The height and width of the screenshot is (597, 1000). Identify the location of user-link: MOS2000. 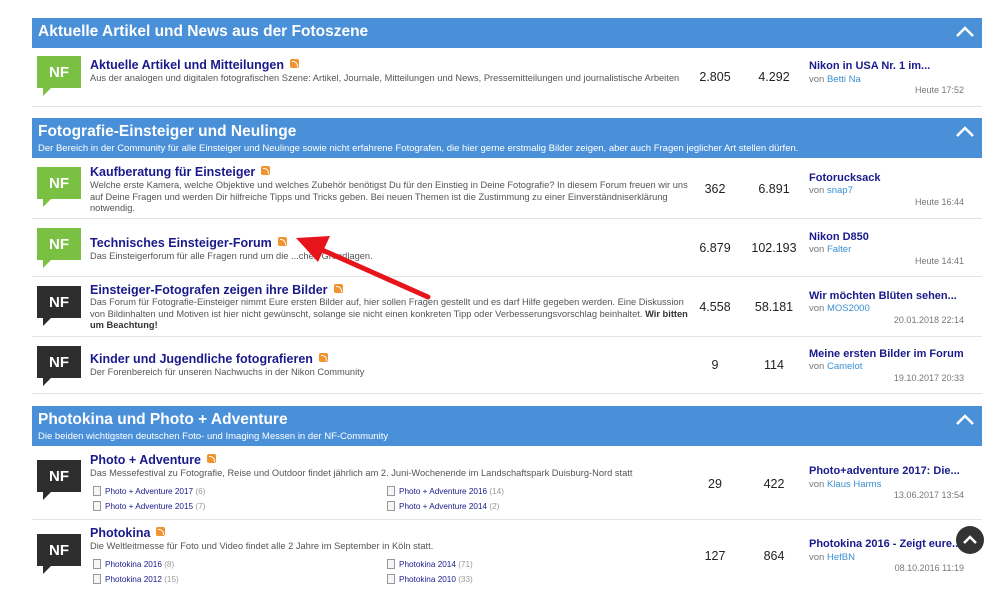
(848, 308).